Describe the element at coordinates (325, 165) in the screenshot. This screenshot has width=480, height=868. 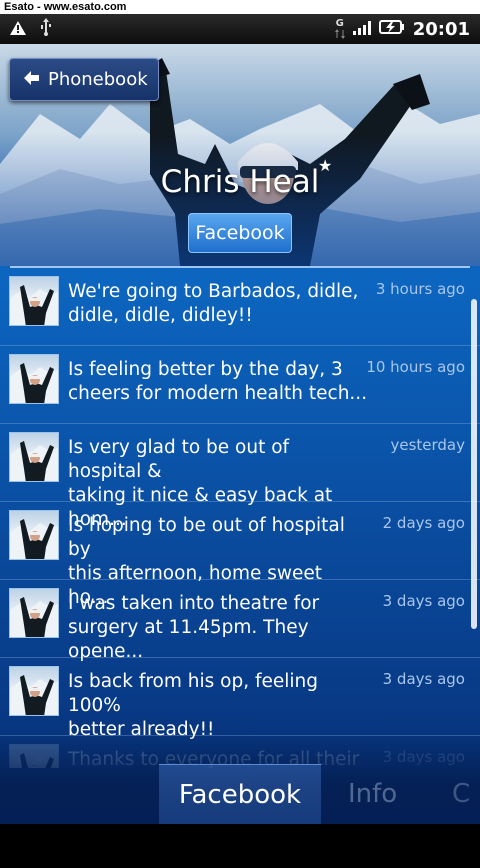
I see `favorite-star-icon: ★` at that location.